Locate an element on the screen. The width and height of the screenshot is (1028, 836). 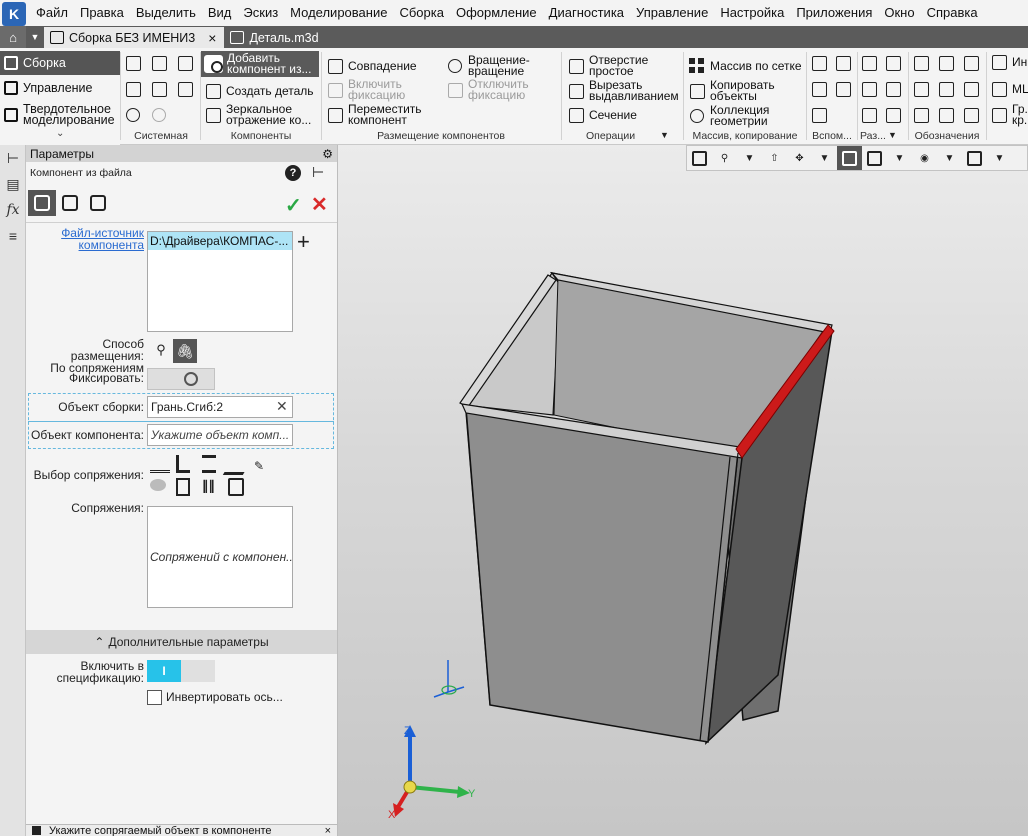
plane-icon is located at coordinates (819, 63).